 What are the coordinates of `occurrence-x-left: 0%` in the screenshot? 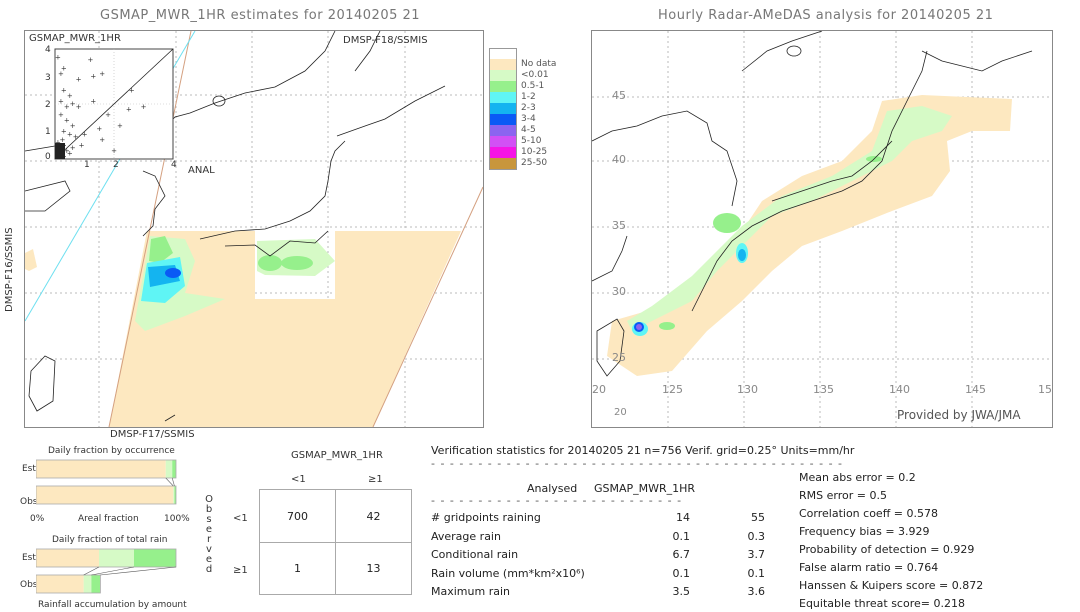 It's located at (37, 519).